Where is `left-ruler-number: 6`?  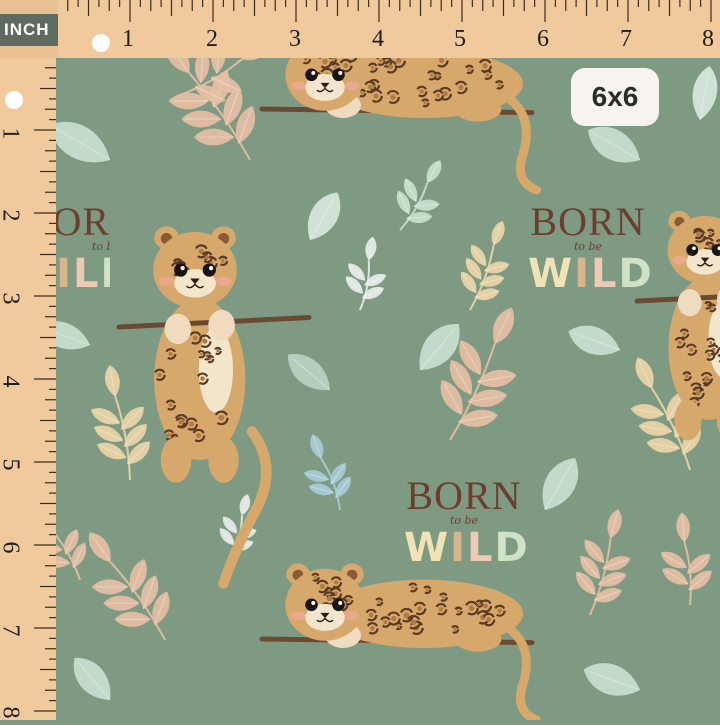 left-ruler-number: 6 is located at coordinates (12, 548).